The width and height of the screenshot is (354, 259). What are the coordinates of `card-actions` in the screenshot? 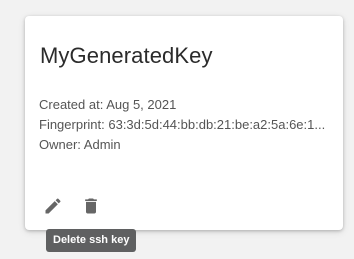 It's located at (72, 206).